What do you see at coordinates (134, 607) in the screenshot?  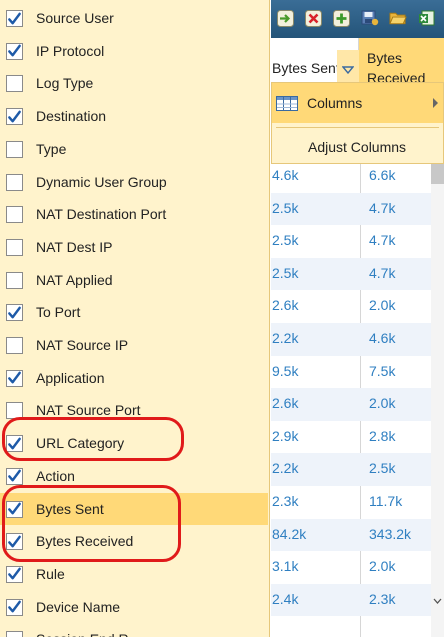 I see `column-option-device-name: Device Name` at bounding box center [134, 607].